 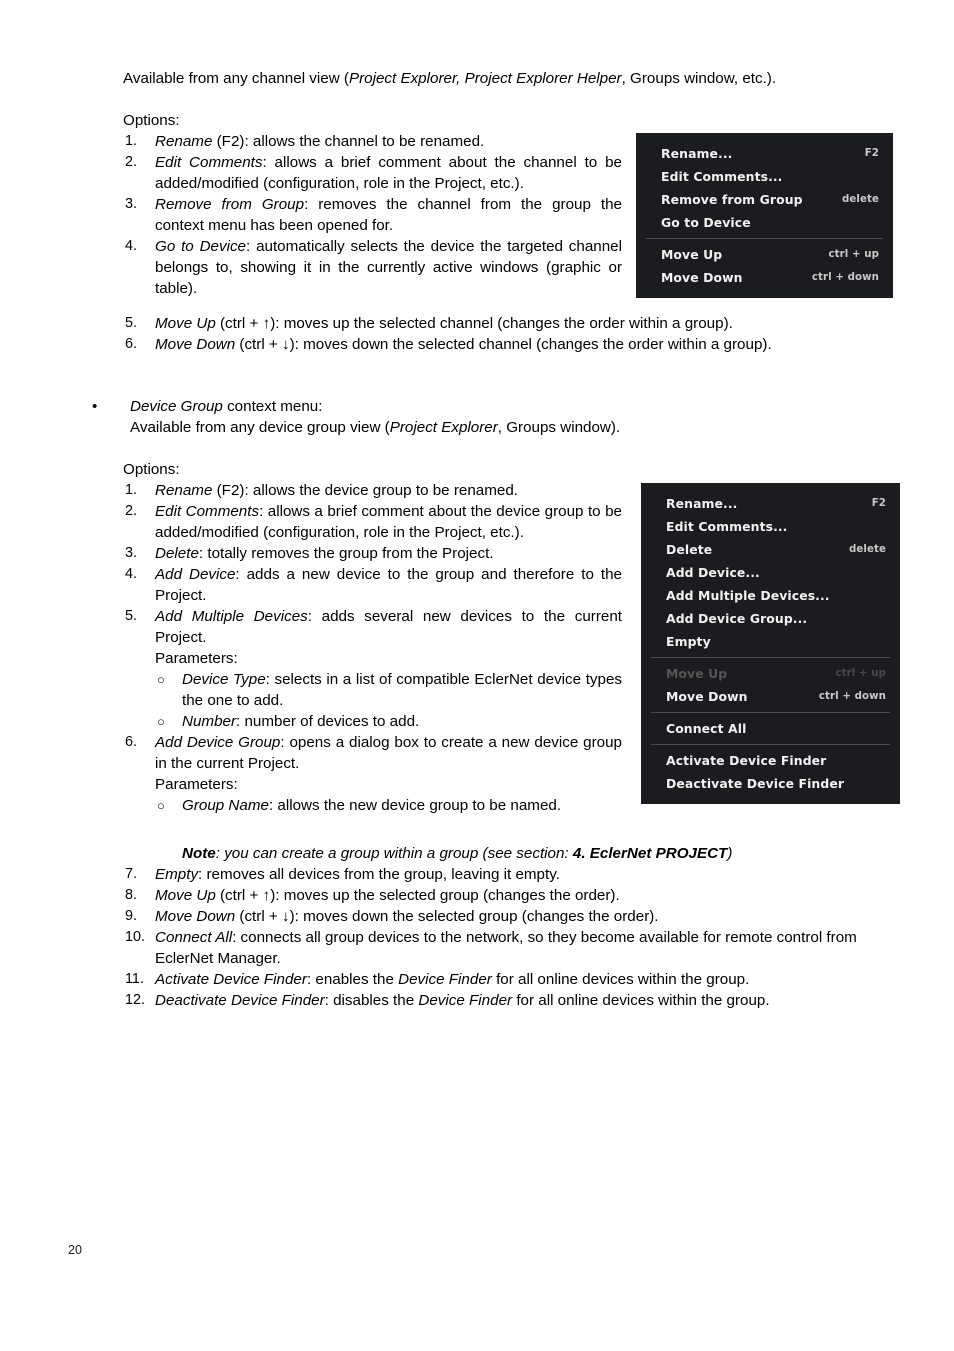 I want to click on list-item-number: 10., so click(x=135, y=937).